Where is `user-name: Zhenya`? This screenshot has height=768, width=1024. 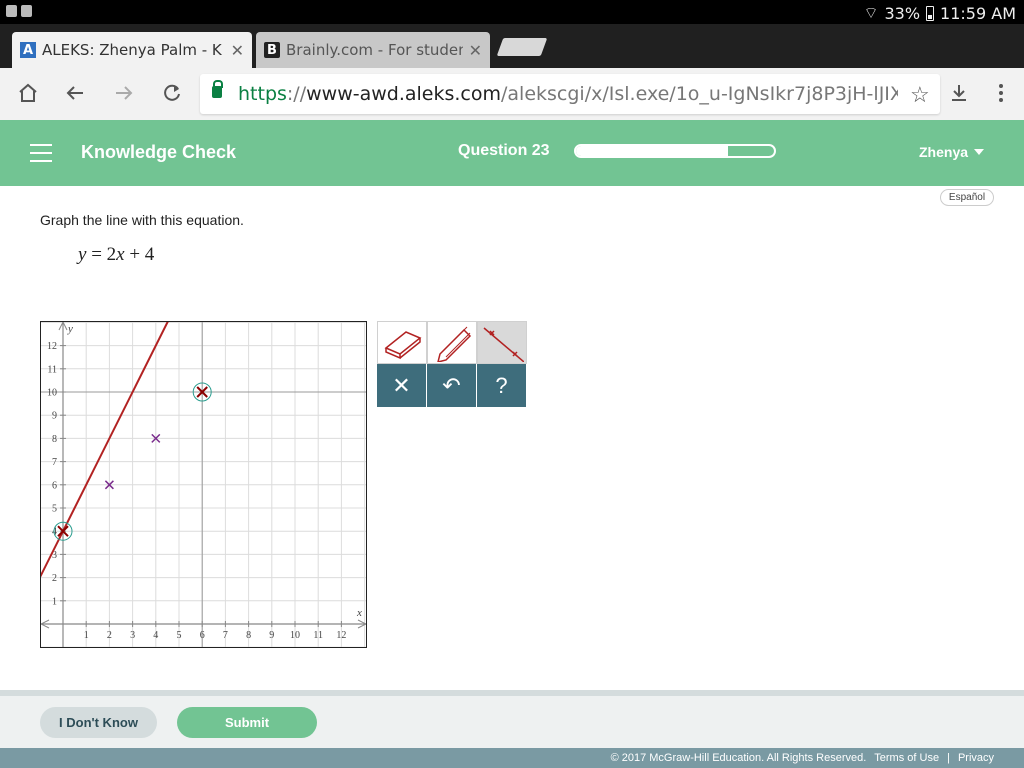
user-name: Zhenya is located at coordinates (944, 152).